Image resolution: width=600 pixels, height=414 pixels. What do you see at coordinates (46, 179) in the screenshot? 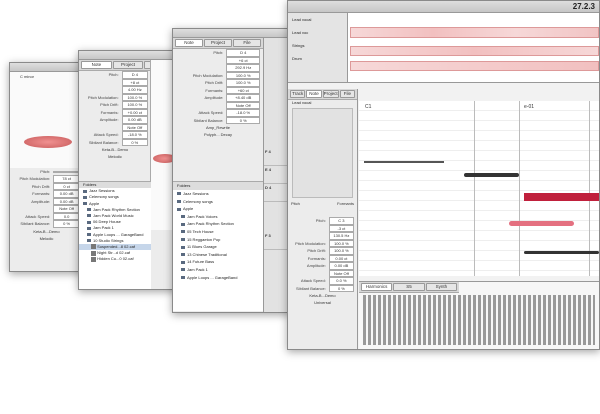
I see `param-row: Pitch Modulation: 78 ct` at bounding box center [46, 179].